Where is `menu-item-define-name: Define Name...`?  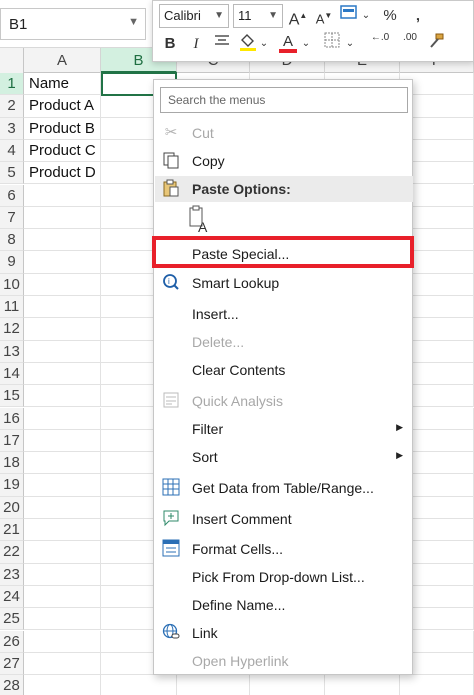 menu-item-define-name: Define Name... is located at coordinates (284, 605).